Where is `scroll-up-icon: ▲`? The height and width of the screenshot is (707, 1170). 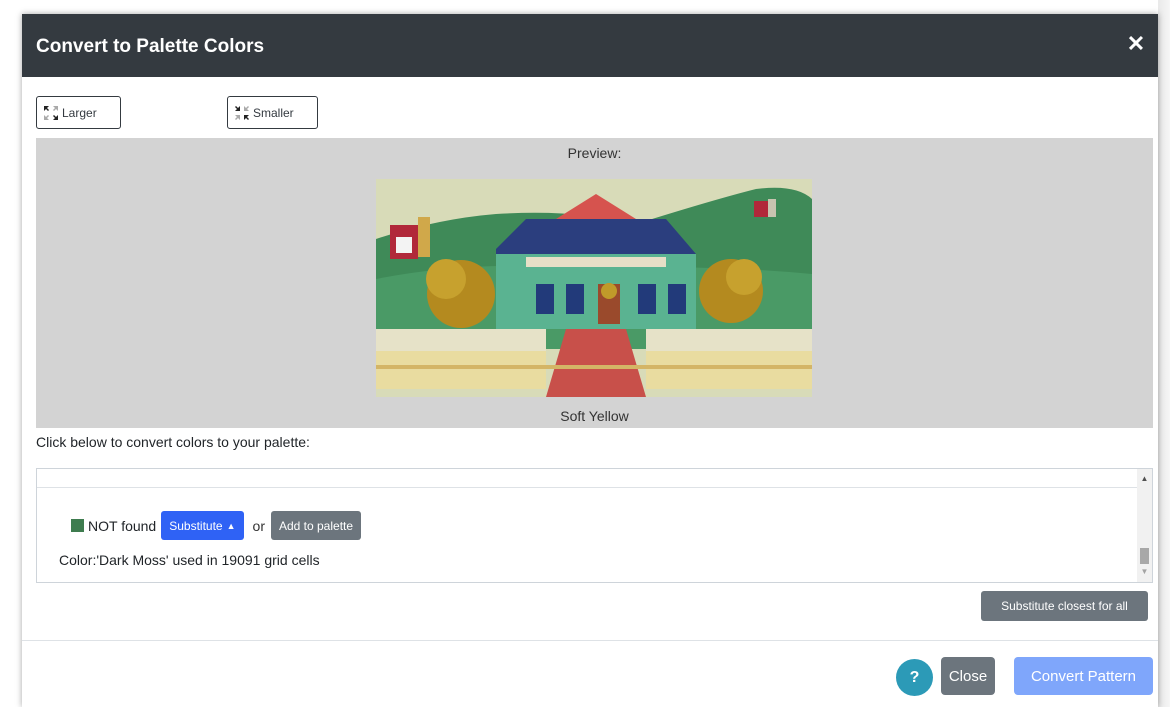
scroll-up-icon: ▲ is located at coordinates (1144, 479).